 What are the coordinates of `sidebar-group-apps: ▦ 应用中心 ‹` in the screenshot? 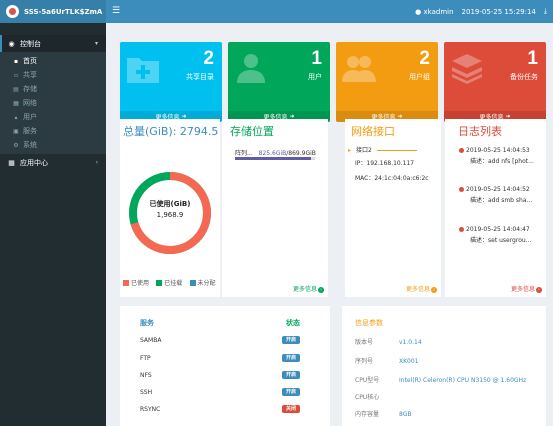 It's located at (53, 162).